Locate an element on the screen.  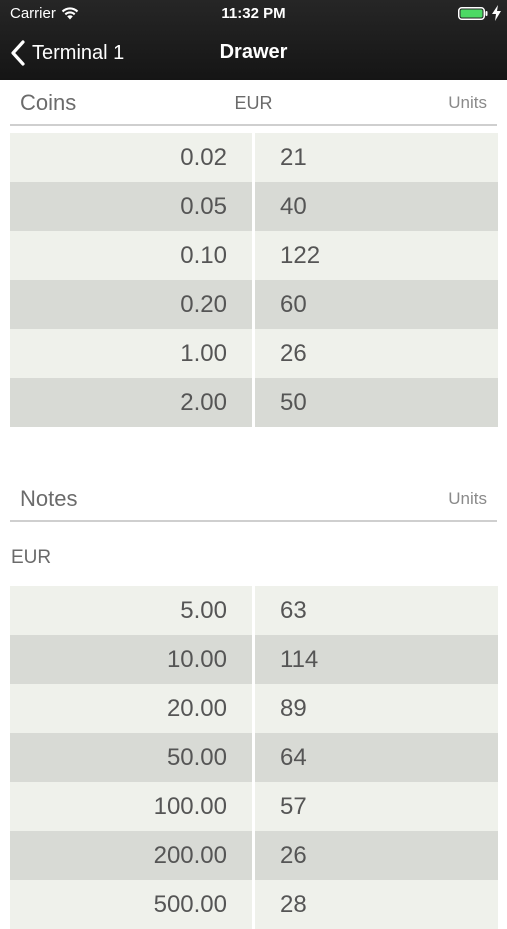
note-row: 50.00 64 is located at coordinates (254, 757).